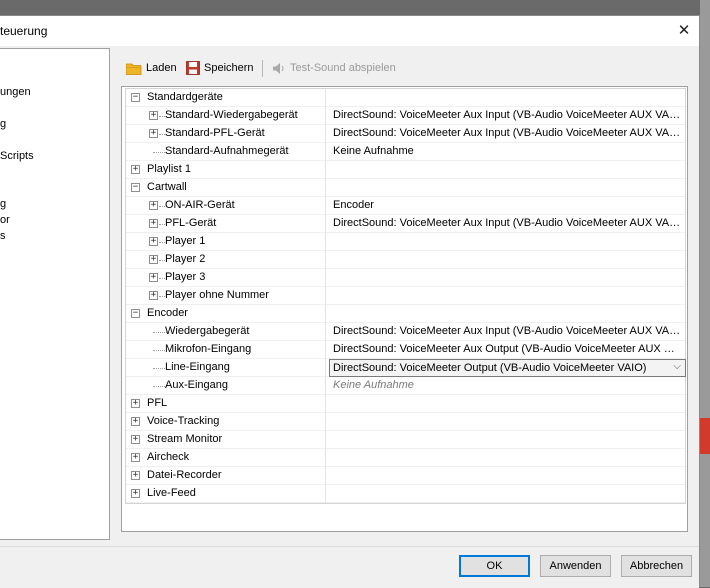  What do you see at coordinates (3, 124) in the screenshot?
I see `sidebar-item-2: g` at bounding box center [3, 124].